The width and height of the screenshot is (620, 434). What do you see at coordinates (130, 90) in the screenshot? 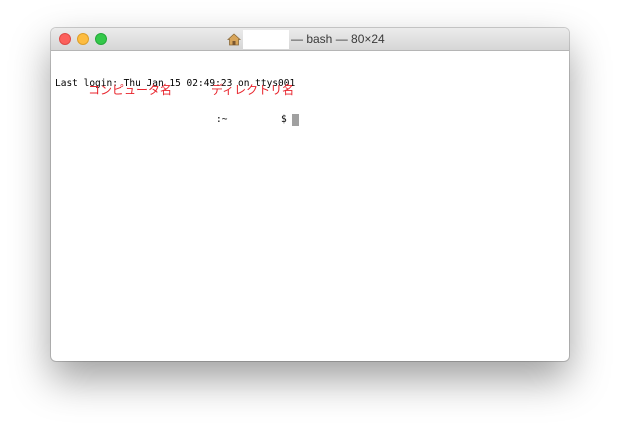
I see `annotation-computer-name: コンピュータ名` at bounding box center [130, 90].